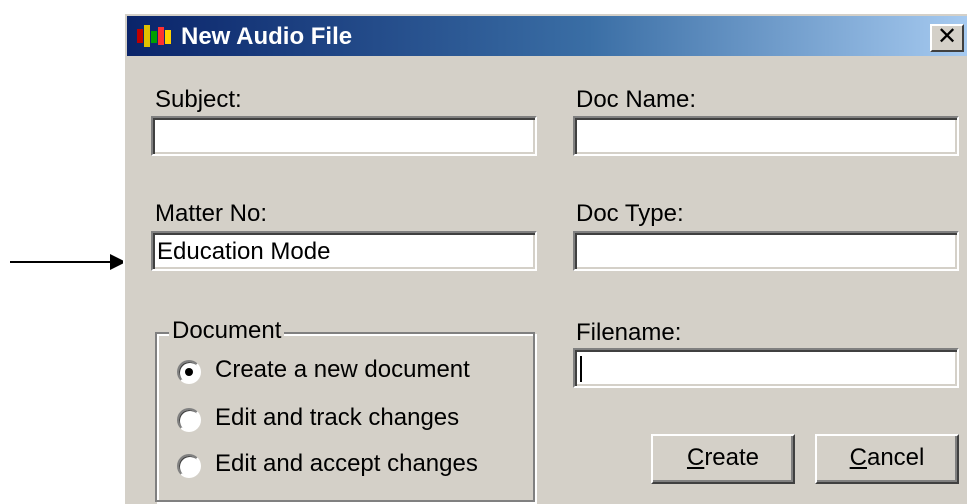 The image size is (967, 504). Describe the element at coordinates (244, 251) in the screenshot. I see `matter-no-value: Education Mode` at that location.